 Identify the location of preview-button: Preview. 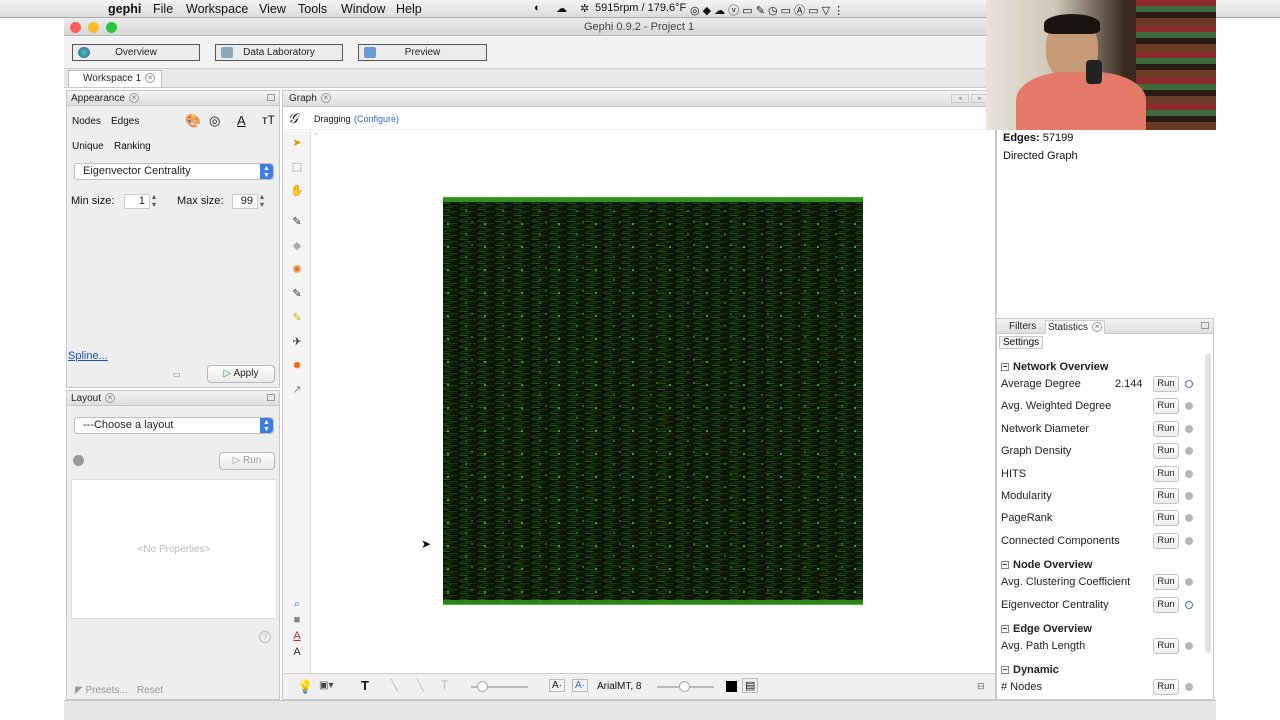
(422, 52).